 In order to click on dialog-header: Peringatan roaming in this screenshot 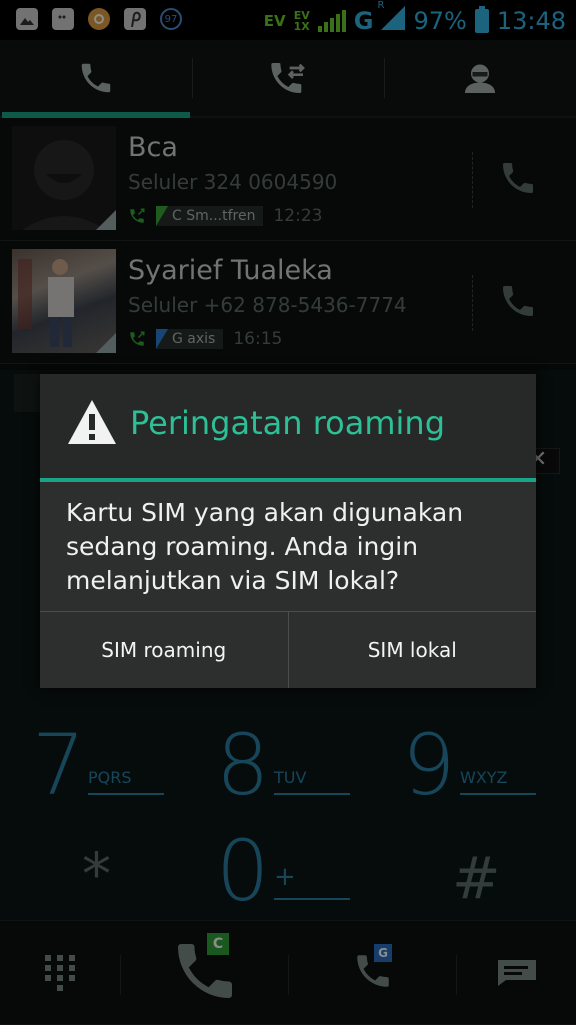, I will do `click(288, 428)`.